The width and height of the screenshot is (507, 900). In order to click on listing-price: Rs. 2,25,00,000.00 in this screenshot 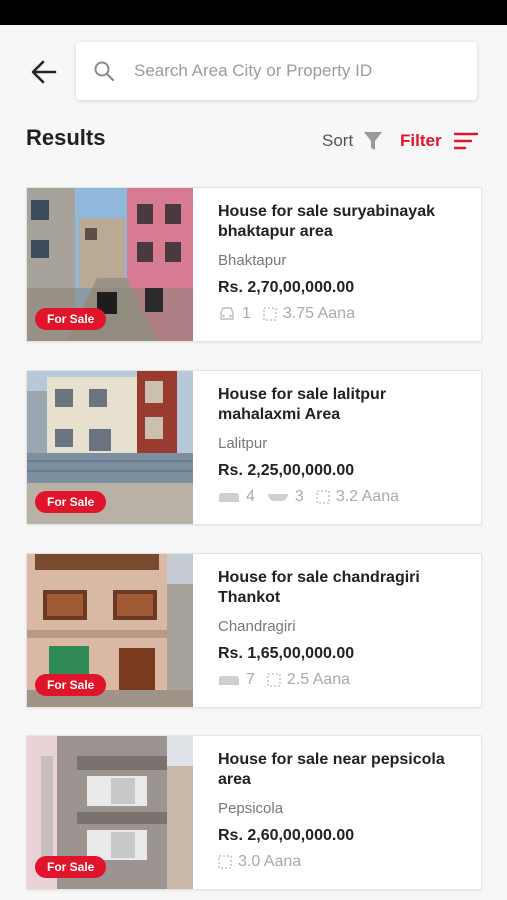, I will do `click(286, 470)`.